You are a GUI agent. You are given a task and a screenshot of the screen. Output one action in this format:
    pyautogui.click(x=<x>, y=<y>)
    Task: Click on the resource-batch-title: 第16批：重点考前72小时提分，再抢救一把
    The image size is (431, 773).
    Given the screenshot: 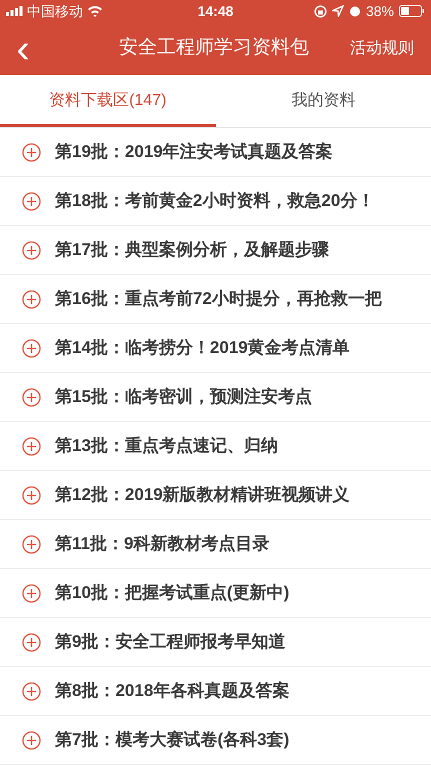 What is the action you would take?
    pyautogui.click(x=218, y=299)
    